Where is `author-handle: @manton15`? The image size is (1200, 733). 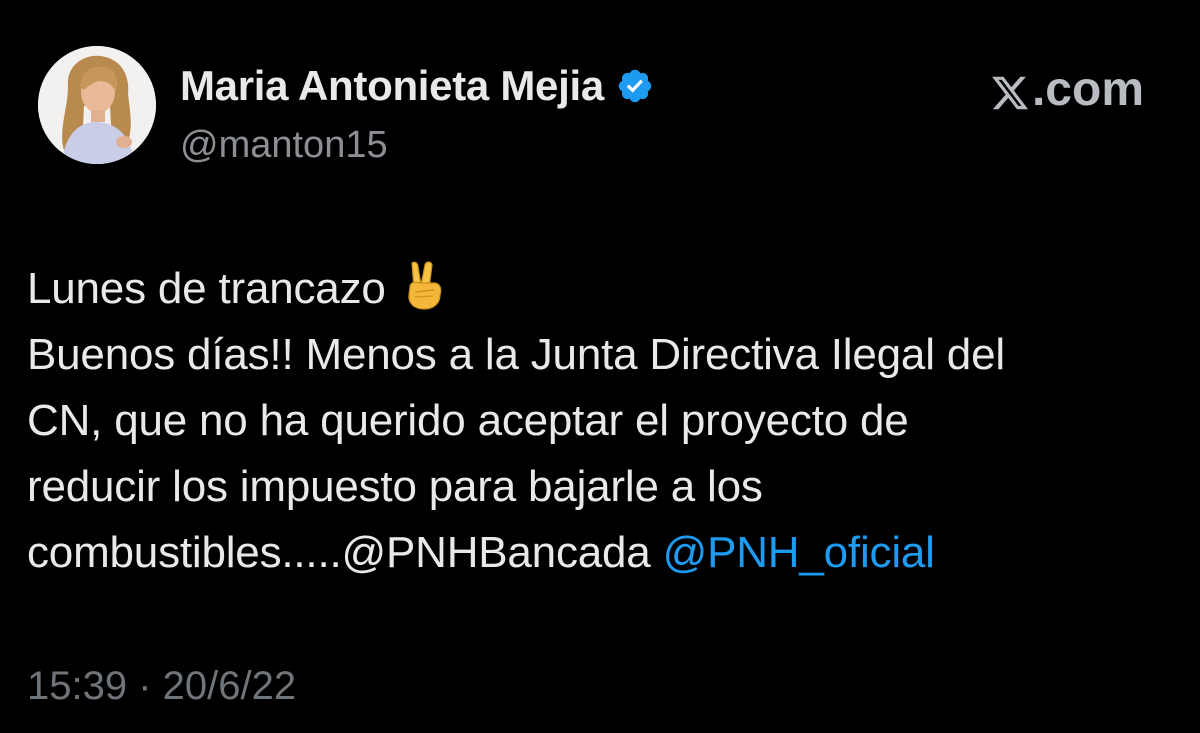
author-handle: @manton15 is located at coordinates (417, 145).